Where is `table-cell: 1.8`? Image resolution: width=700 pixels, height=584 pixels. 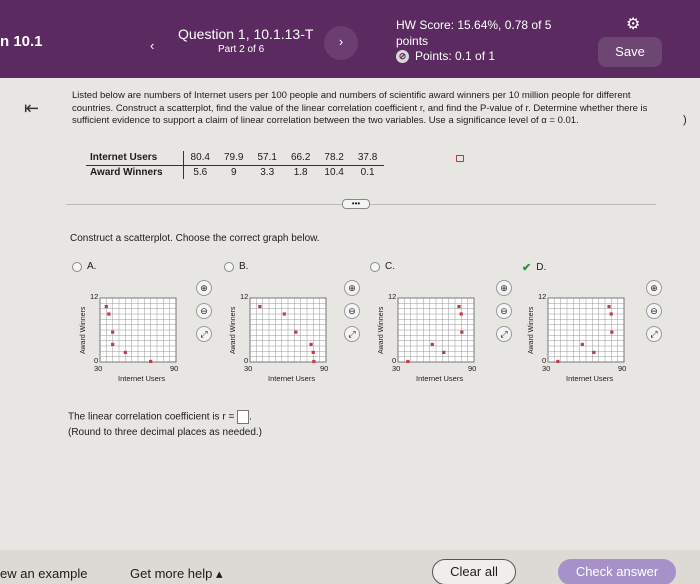
table-cell: 1.8 is located at coordinates (300, 172).